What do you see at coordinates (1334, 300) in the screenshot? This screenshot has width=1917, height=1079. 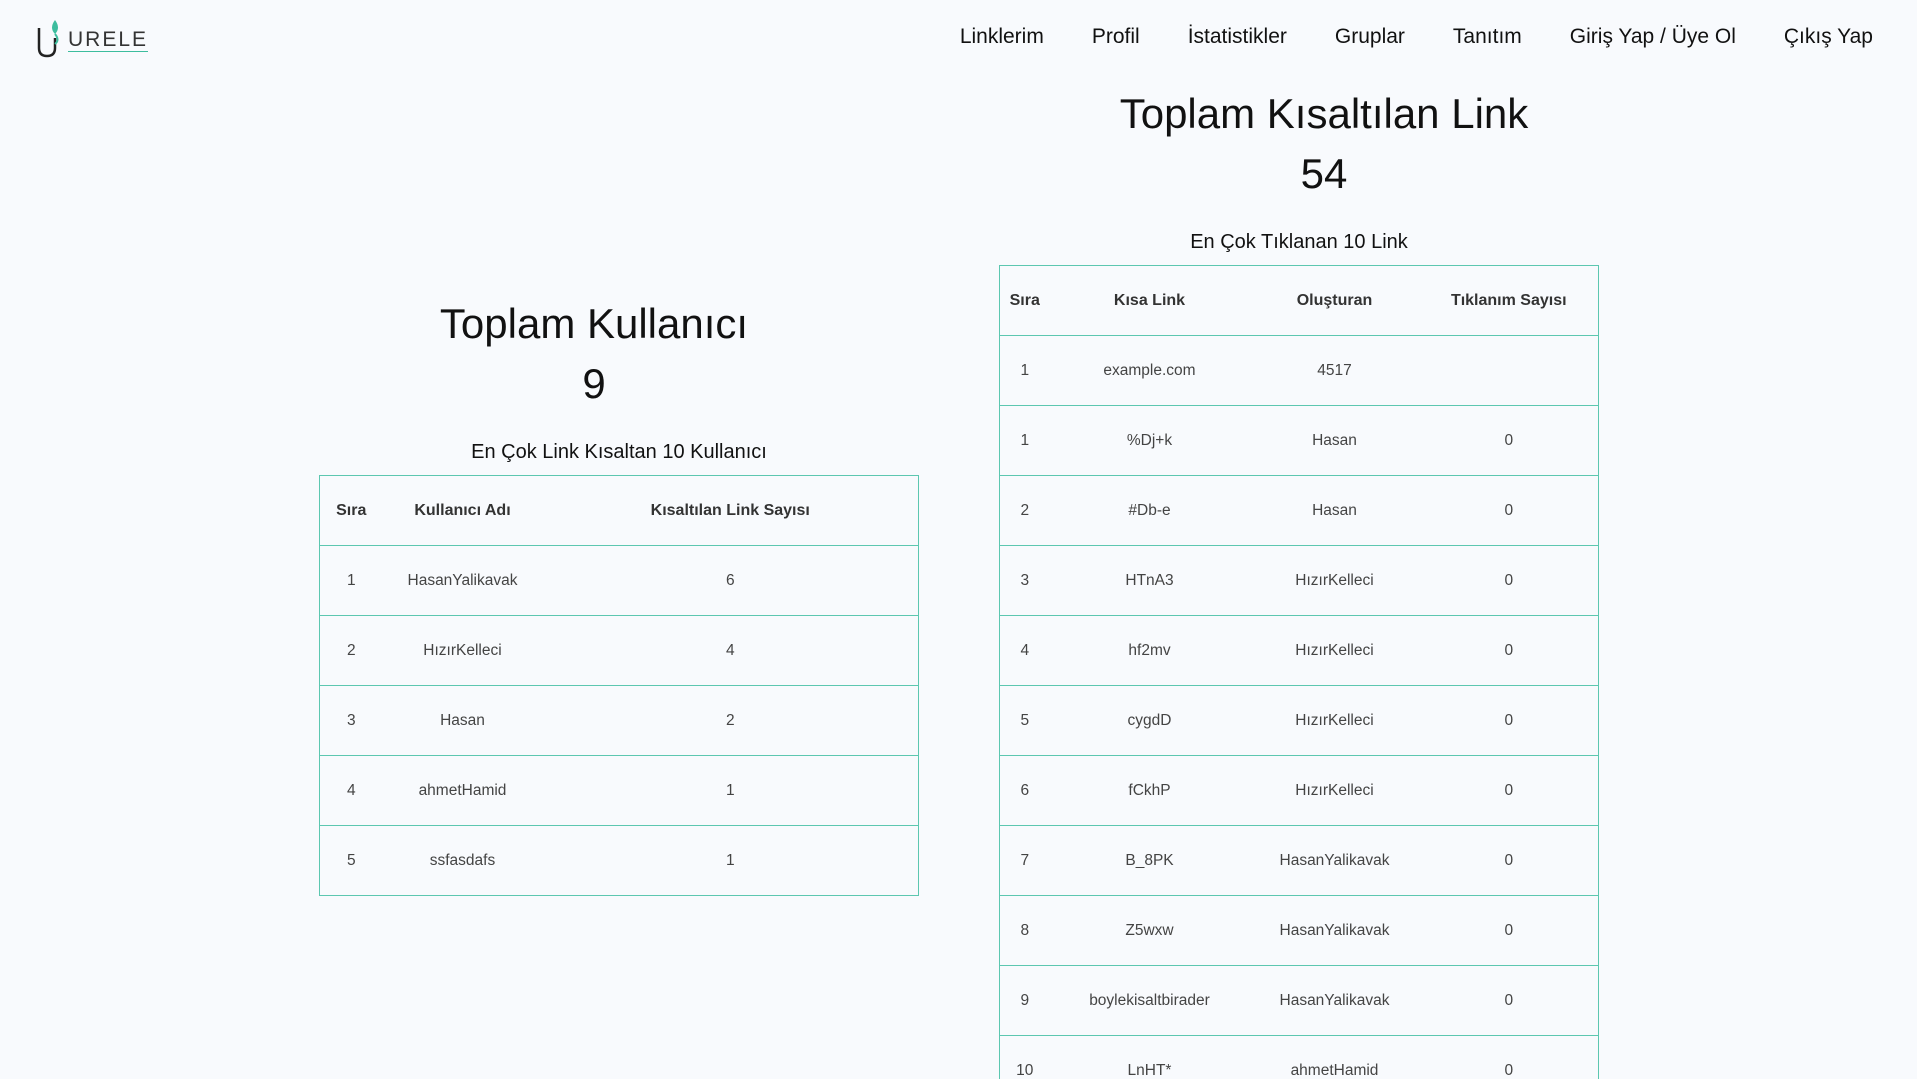 I see `column-header: Oluşturan` at bounding box center [1334, 300].